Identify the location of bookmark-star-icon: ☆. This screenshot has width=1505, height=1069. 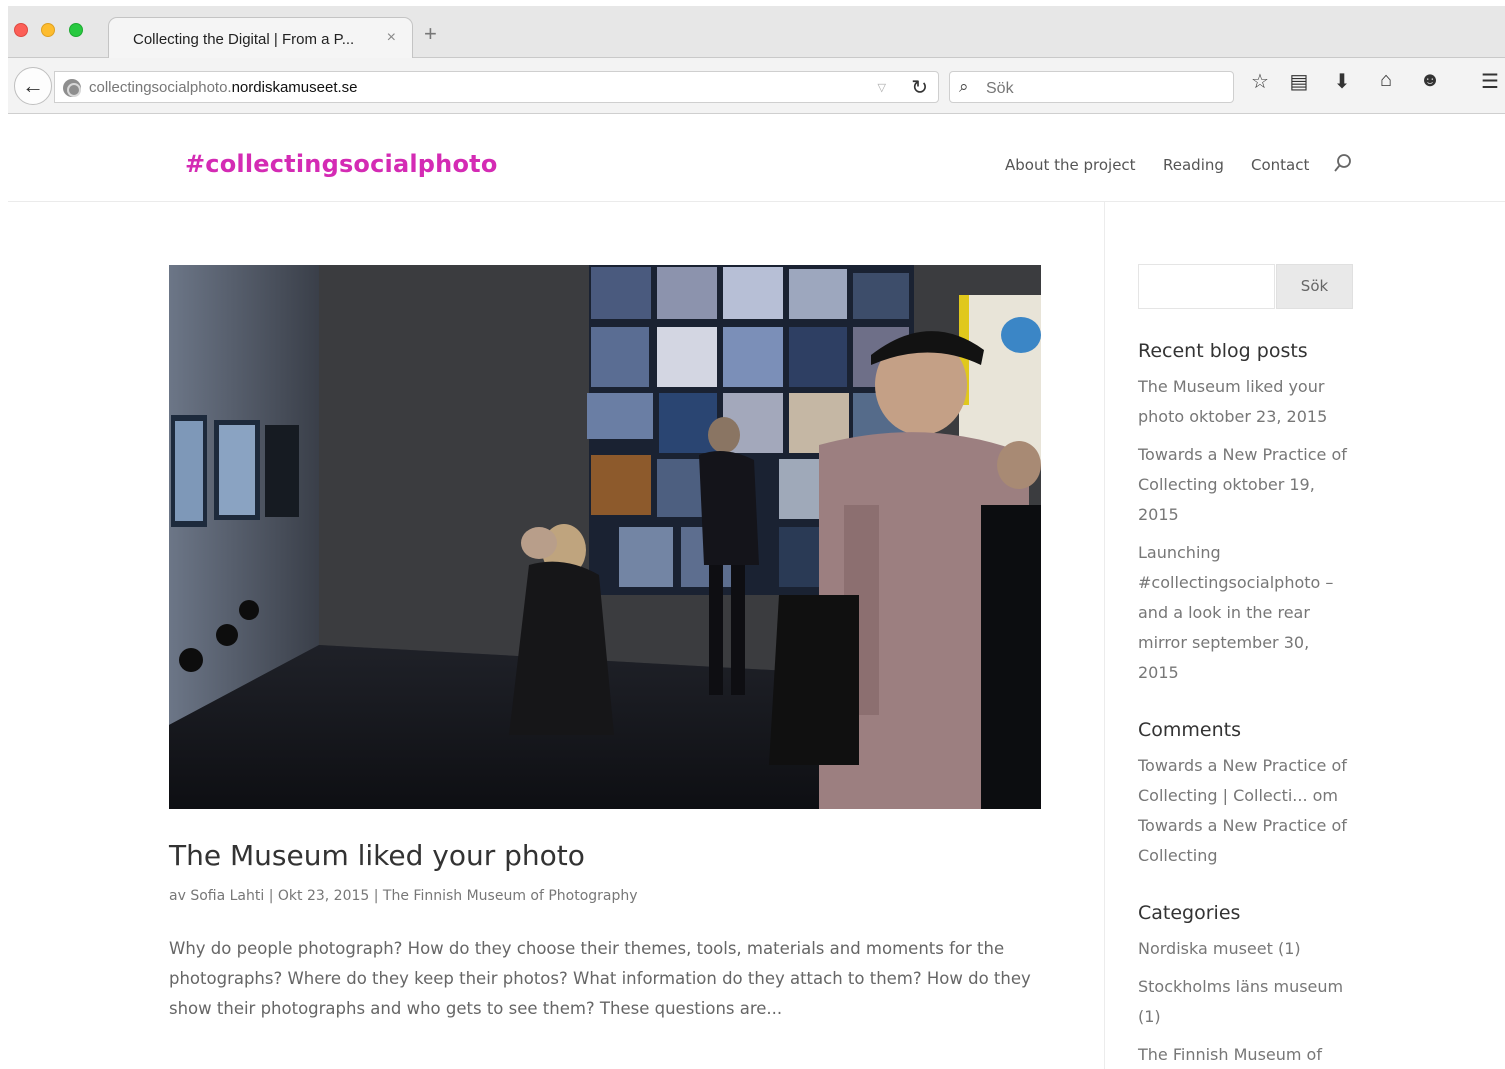
(1260, 81).